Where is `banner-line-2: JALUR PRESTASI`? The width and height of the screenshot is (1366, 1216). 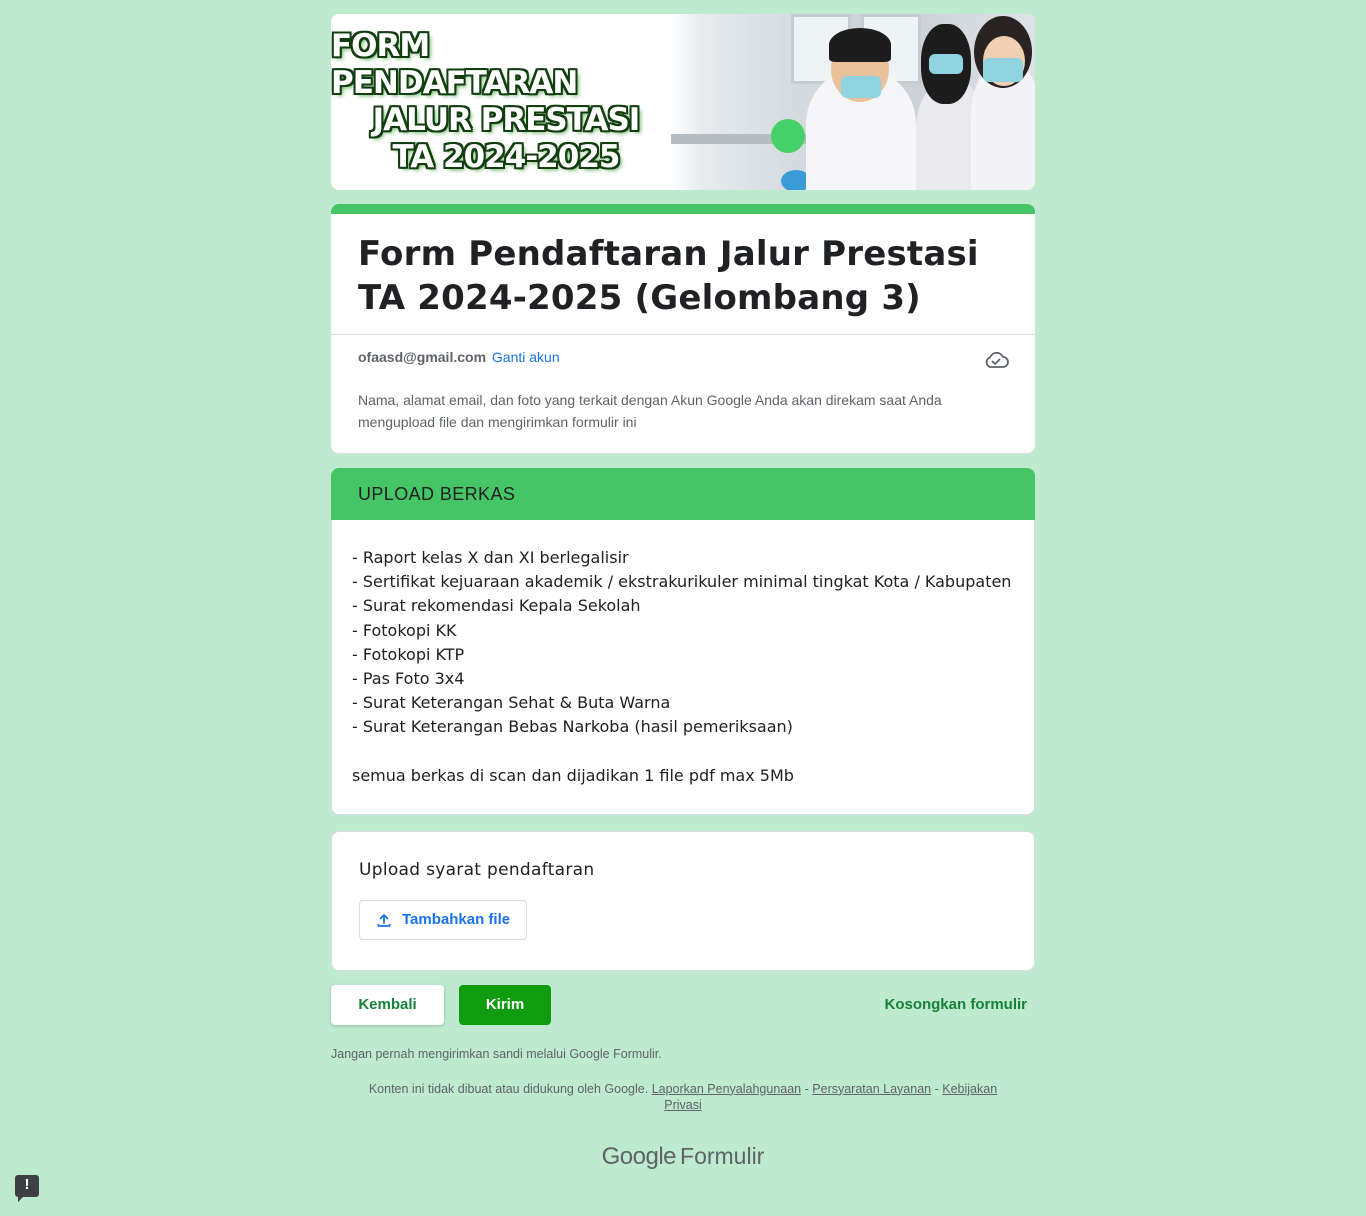 banner-line-2: JALUR PRESTASI is located at coordinates (506, 120).